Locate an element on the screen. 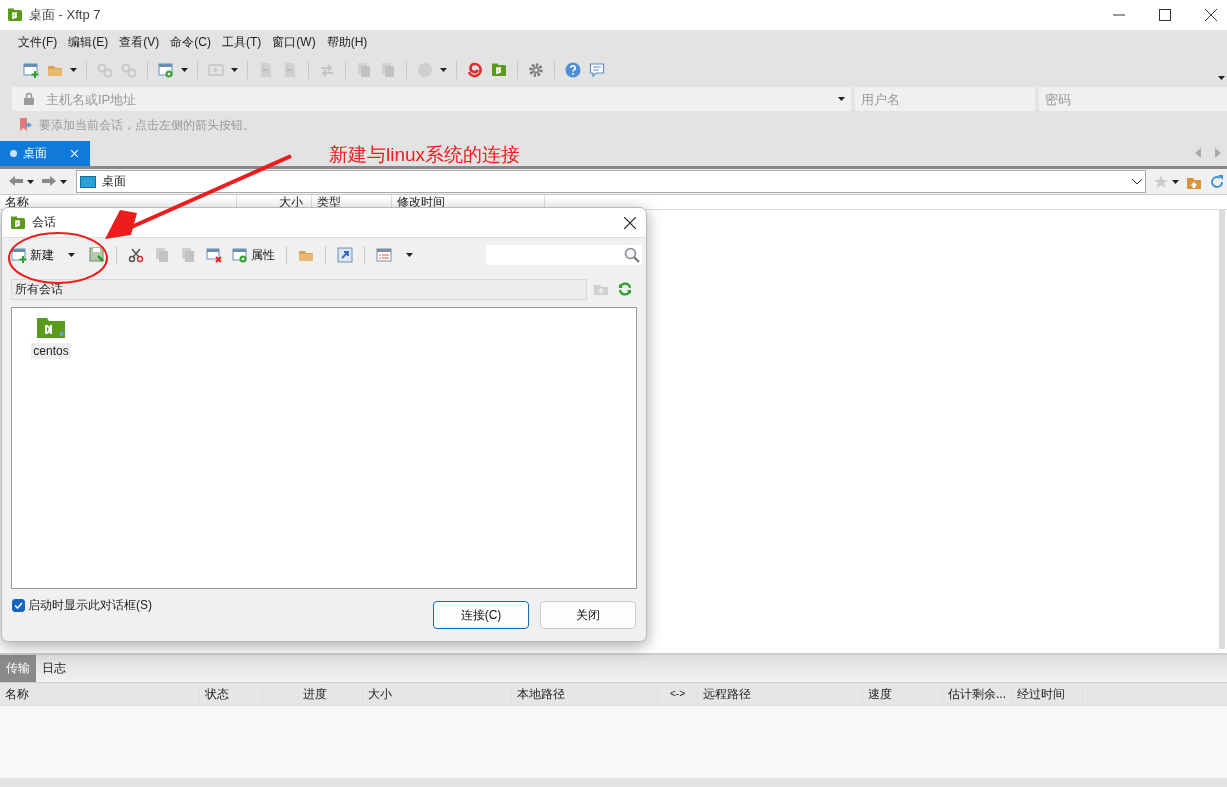 The width and height of the screenshot is (1227, 787). dropdown-chevron-icon is located at coordinates (1137, 181).